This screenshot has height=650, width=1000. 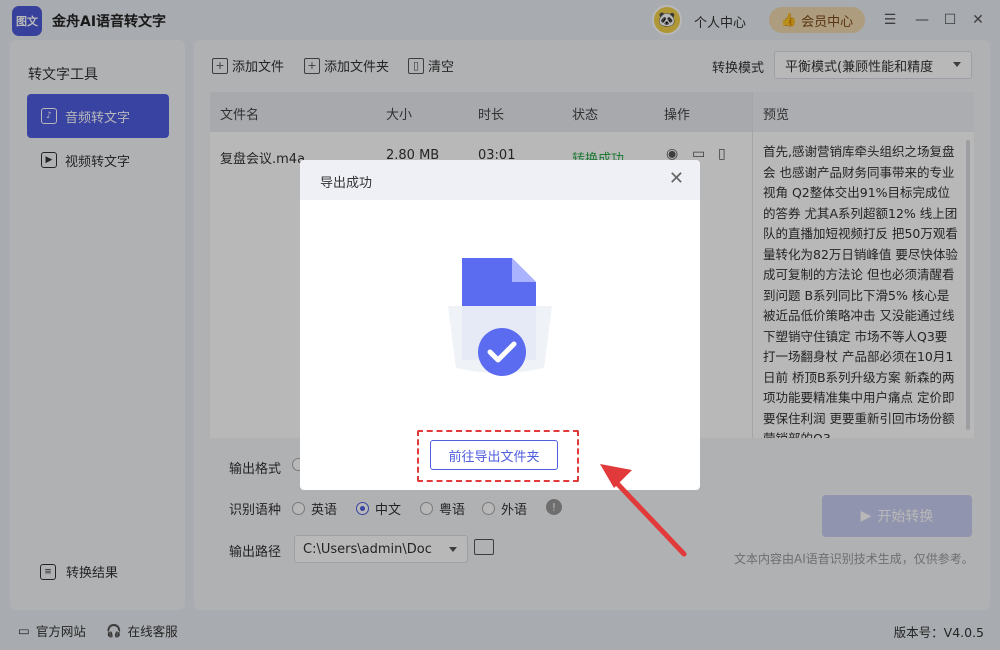 What do you see at coordinates (498, 456) in the screenshot?
I see `highlight-box` at bounding box center [498, 456].